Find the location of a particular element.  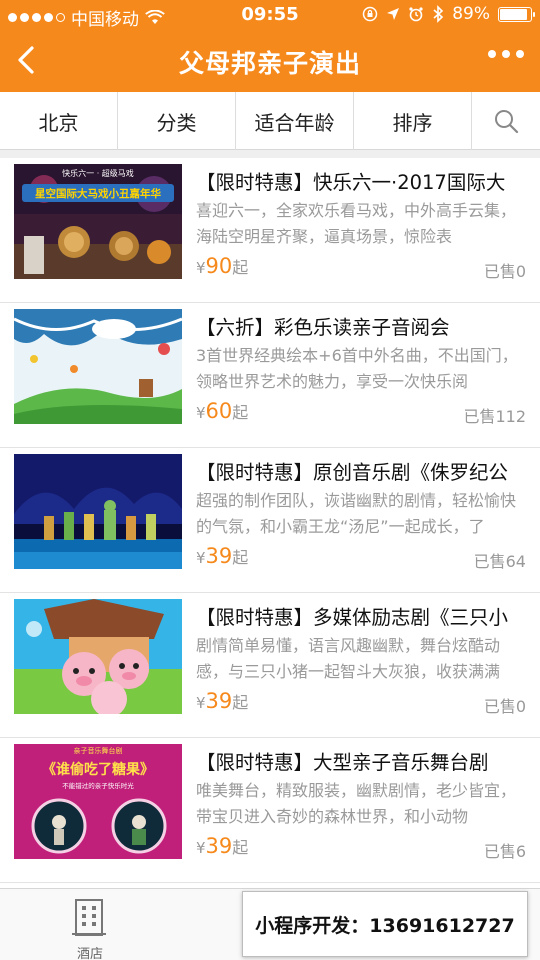

search-button is located at coordinates (506, 120).